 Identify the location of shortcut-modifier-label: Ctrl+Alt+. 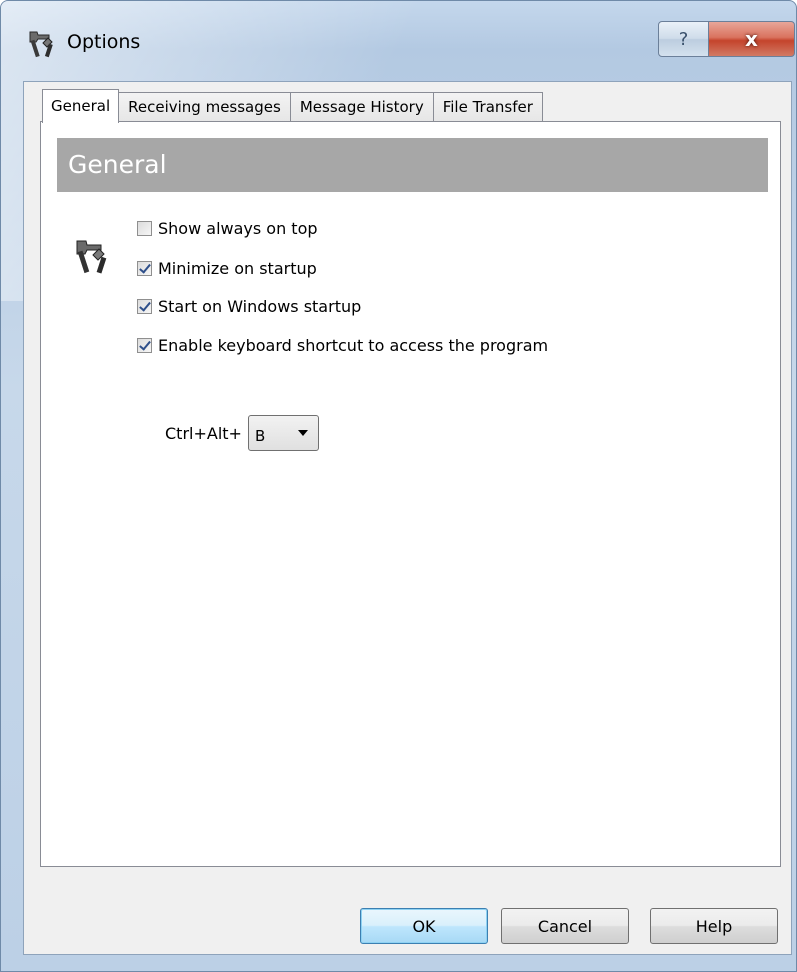
(203, 433).